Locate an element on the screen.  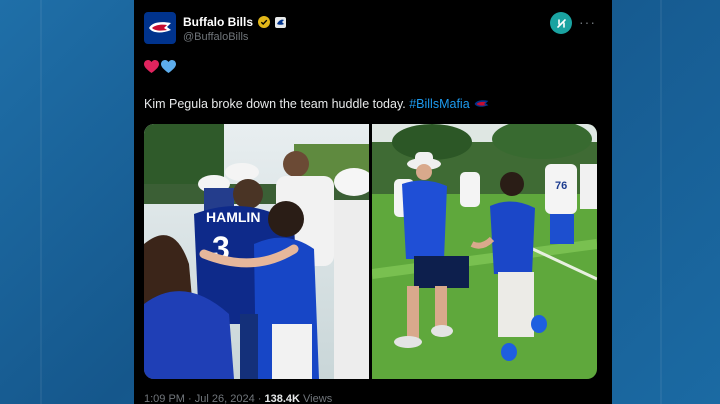
tweet-time: 1:09 PM is located at coordinates (164, 398).